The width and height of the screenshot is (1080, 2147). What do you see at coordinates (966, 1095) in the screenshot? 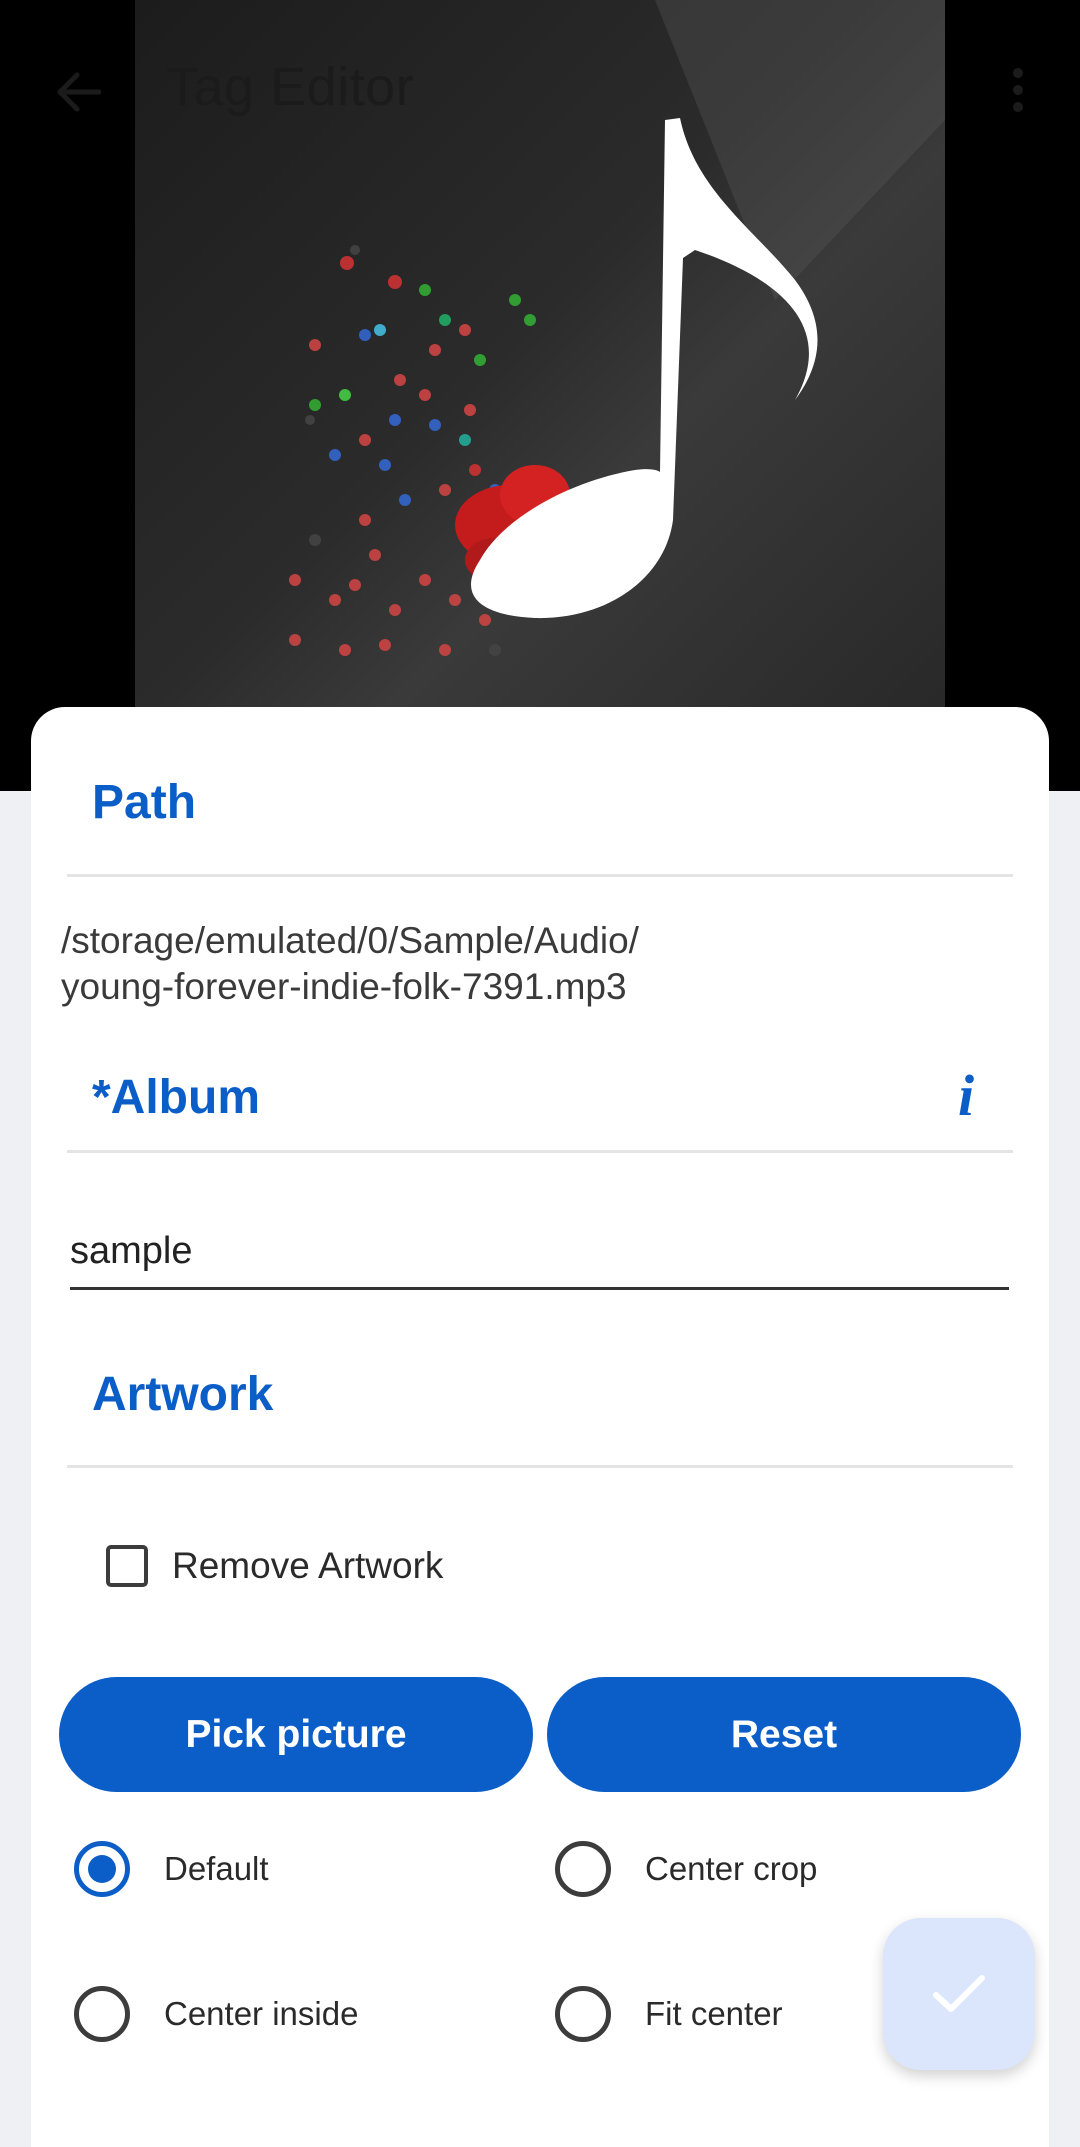
I see `info-icon: i` at bounding box center [966, 1095].